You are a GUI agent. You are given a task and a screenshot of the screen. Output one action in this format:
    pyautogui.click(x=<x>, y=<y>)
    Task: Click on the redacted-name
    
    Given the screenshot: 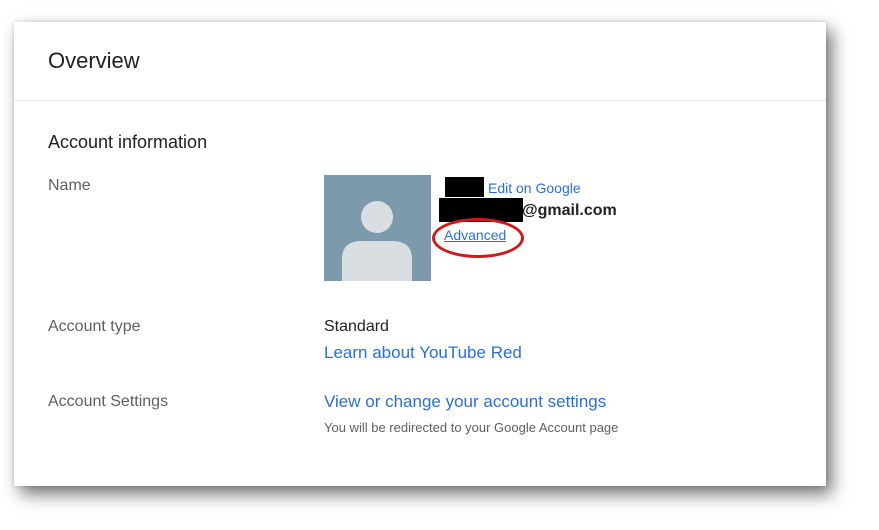 What is the action you would take?
    pyautogui.click(x=464, y=187)
    